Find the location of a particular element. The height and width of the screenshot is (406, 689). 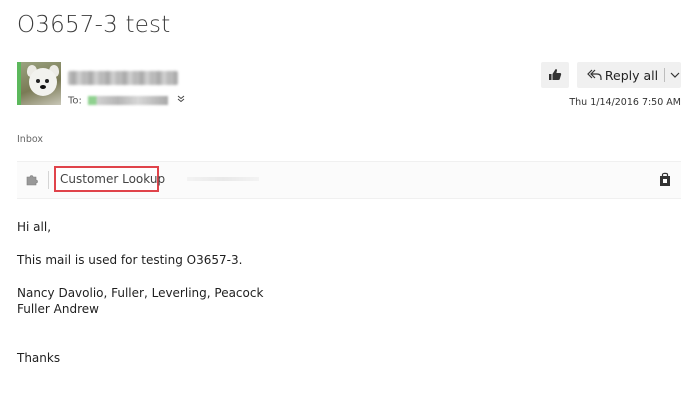

folder-label: Inbox is located at coordinates (30, 139).